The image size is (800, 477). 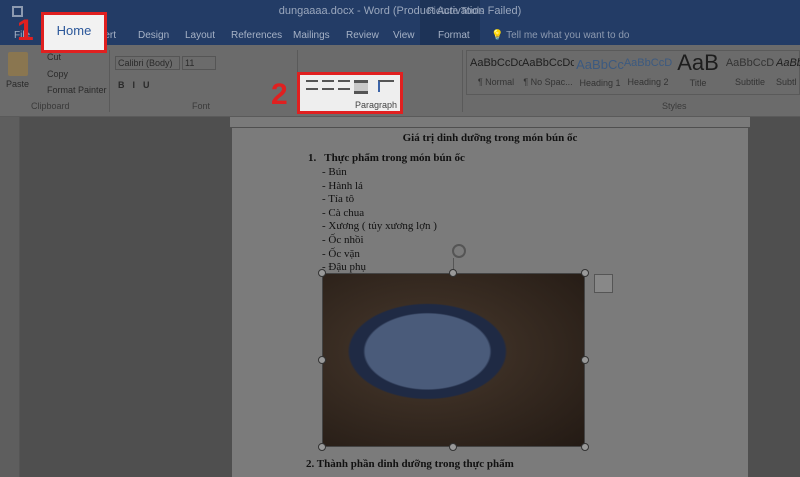 I want to click on styles-group-label: Styles, so click(x=674, y=106).